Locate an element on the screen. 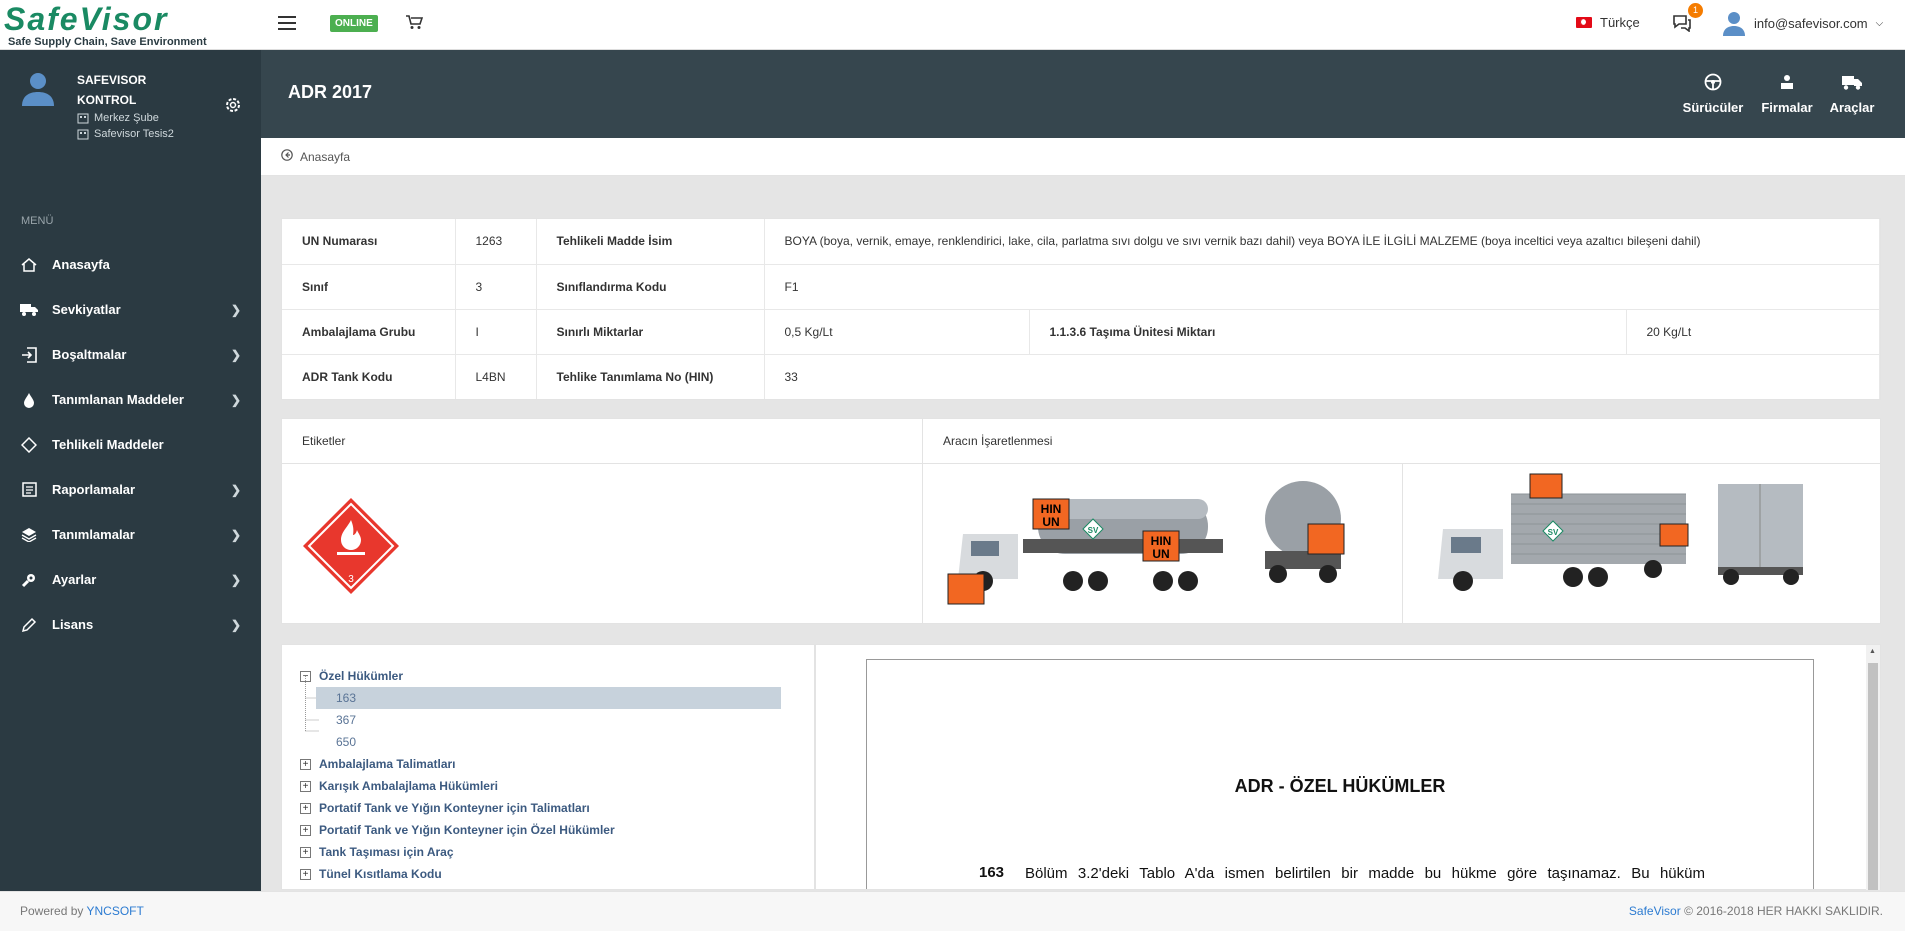  profile-facility: Safevisor Tesis2 is located at coordinates (125, 134).